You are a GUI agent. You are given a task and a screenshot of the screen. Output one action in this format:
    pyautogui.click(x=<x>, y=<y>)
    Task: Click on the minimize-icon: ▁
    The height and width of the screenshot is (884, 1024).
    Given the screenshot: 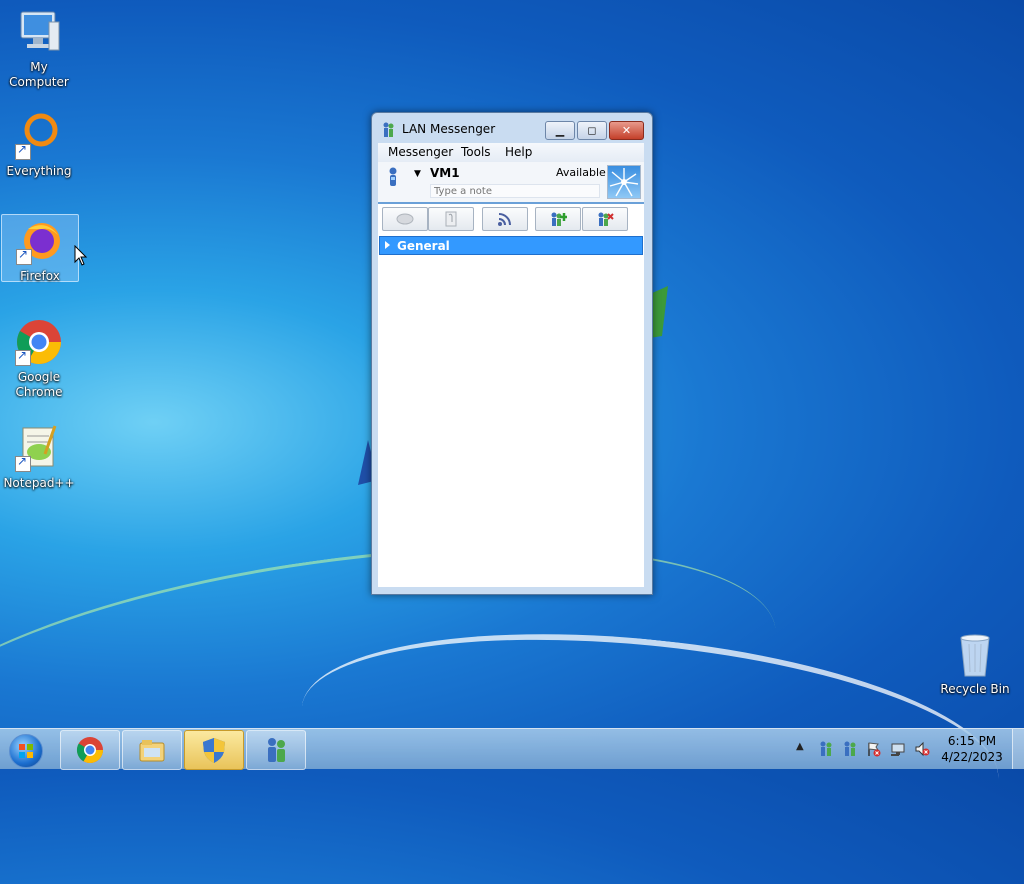 What is the action you would take?
    pyautogui.click(x=560, y=130)
    